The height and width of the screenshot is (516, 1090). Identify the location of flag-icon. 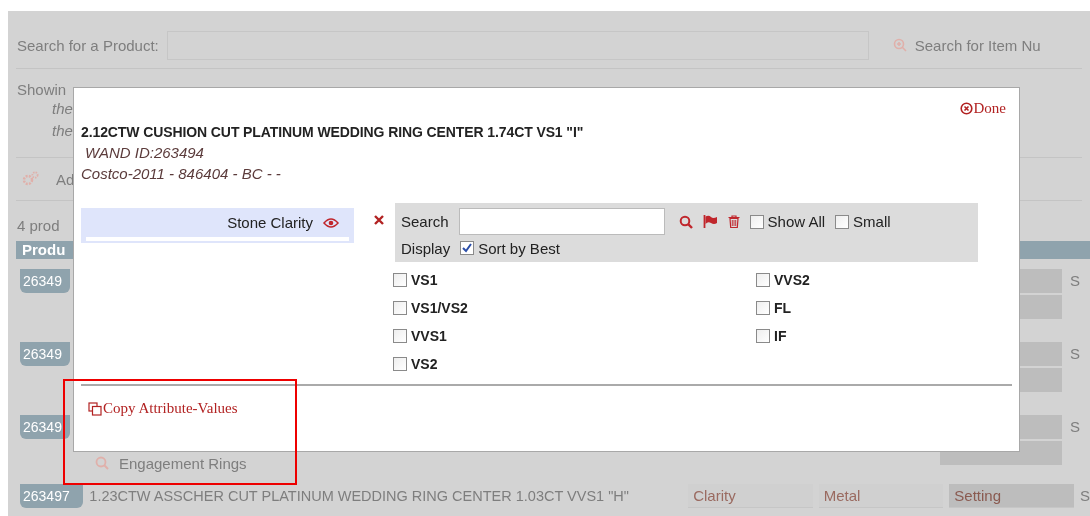
(710, 221).